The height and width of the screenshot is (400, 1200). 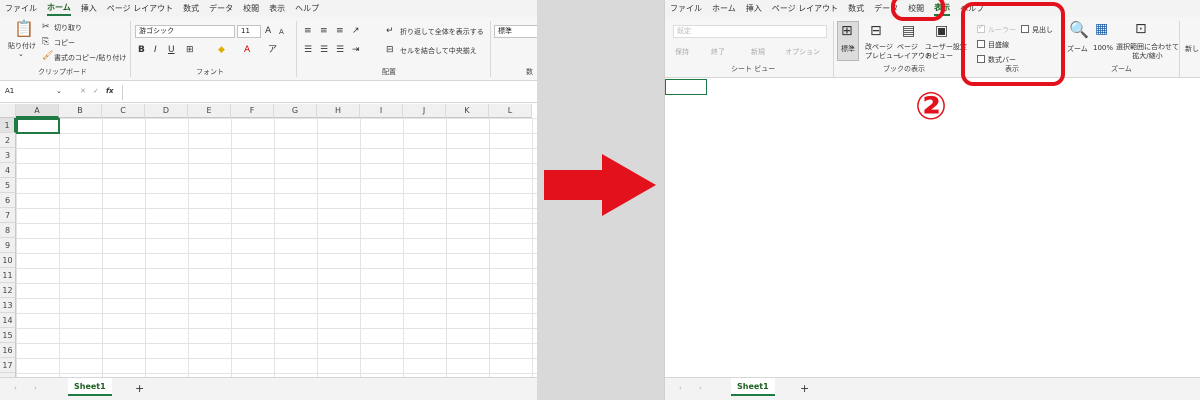 I want to click on row-header: 8, so click(x=8, y=230).